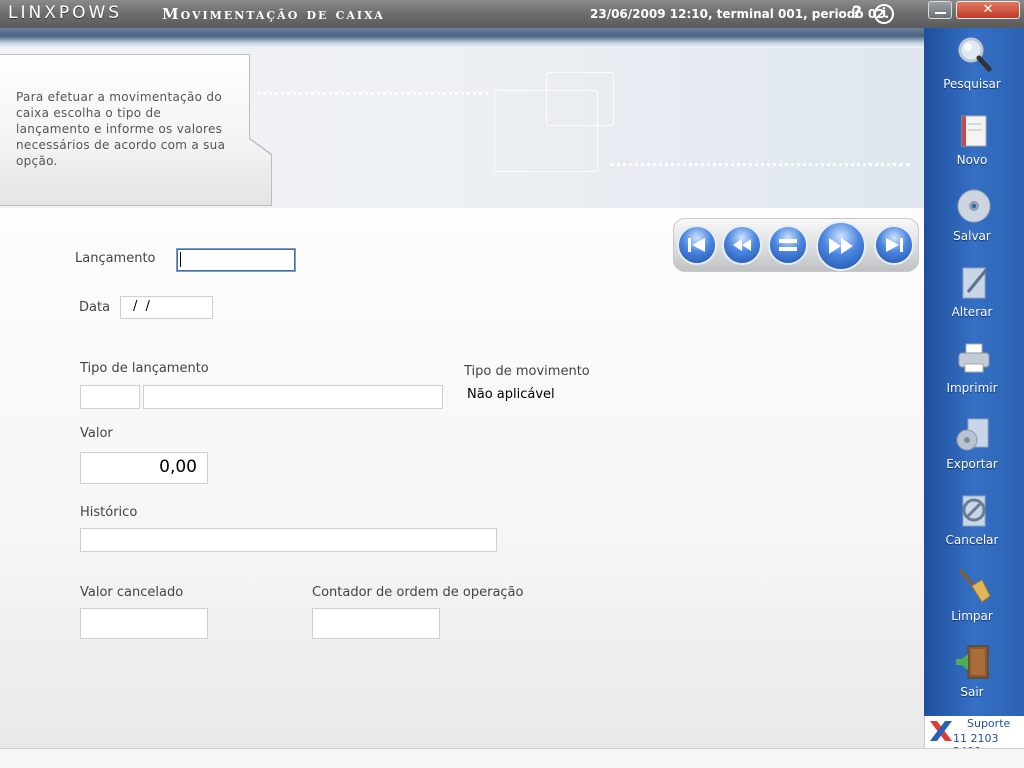 The height and width of the screenshot is (768, 1024). Describe the element at coordinates (974, 511) in the screenshot. I see `cancel-icon` at that location.